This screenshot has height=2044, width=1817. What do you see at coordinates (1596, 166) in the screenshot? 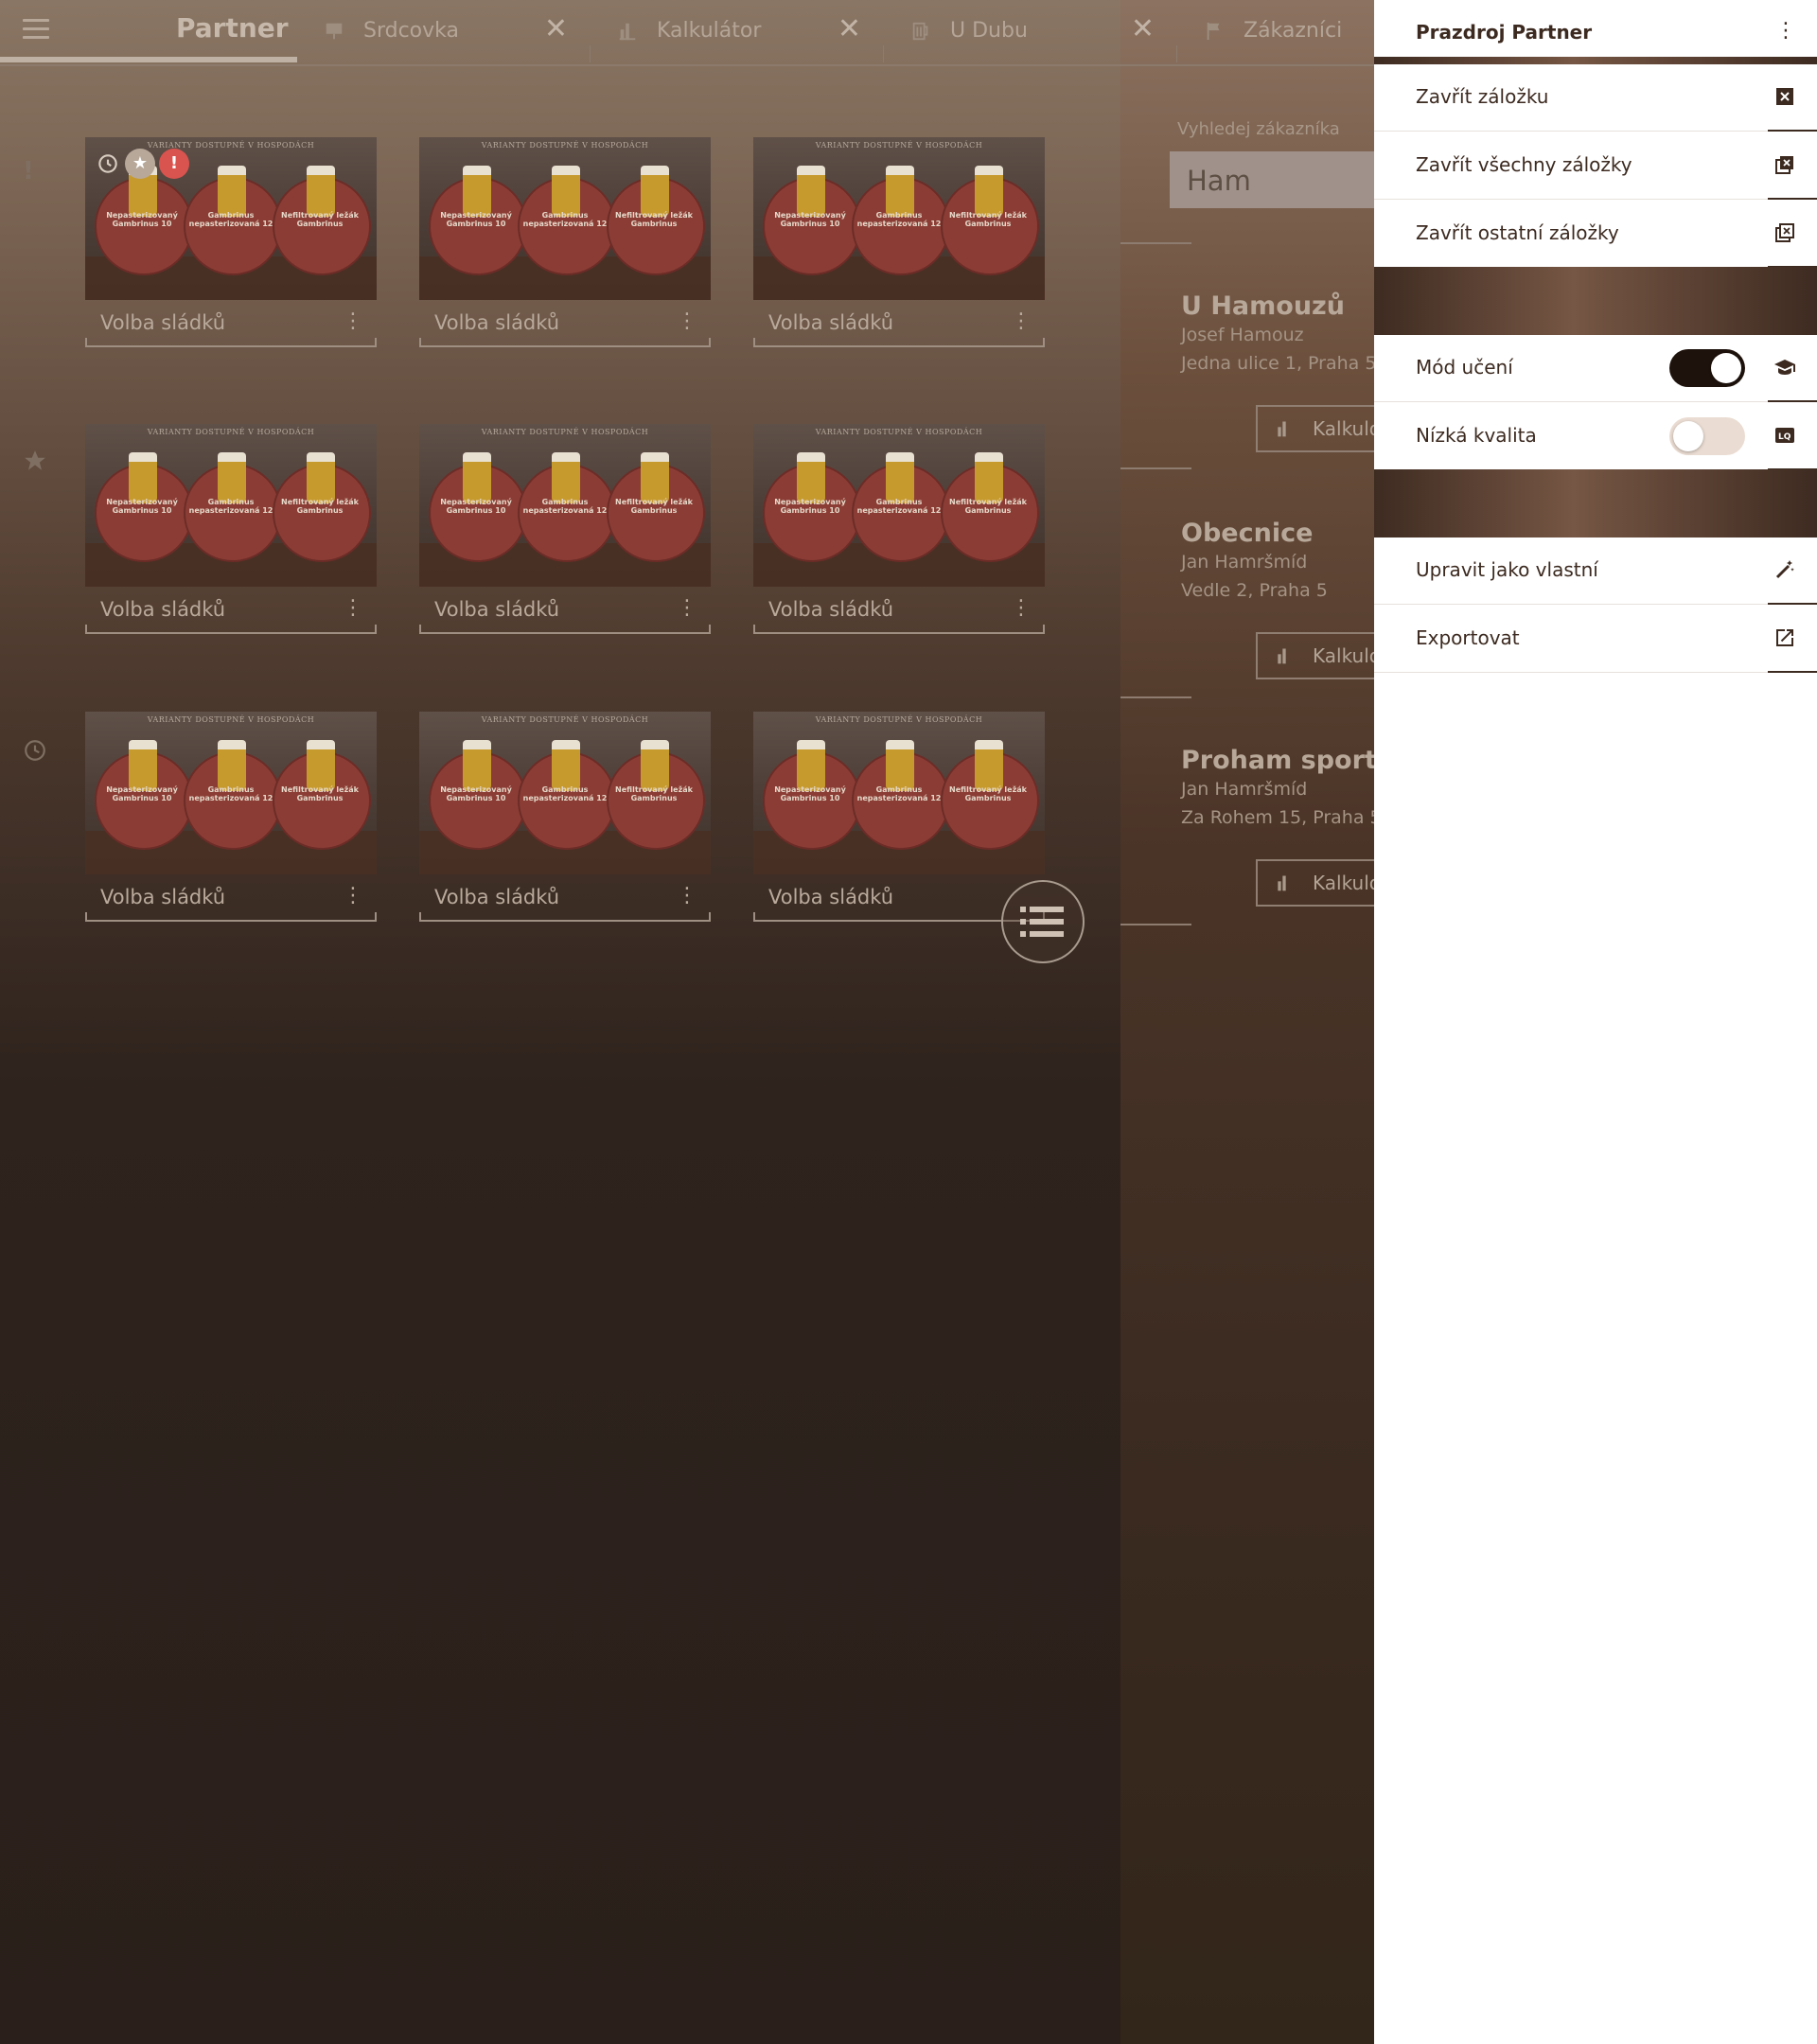
I see `menu-item-close-all-tabs: Zavřít všechny záložky` at bounding box center [1596, 166].